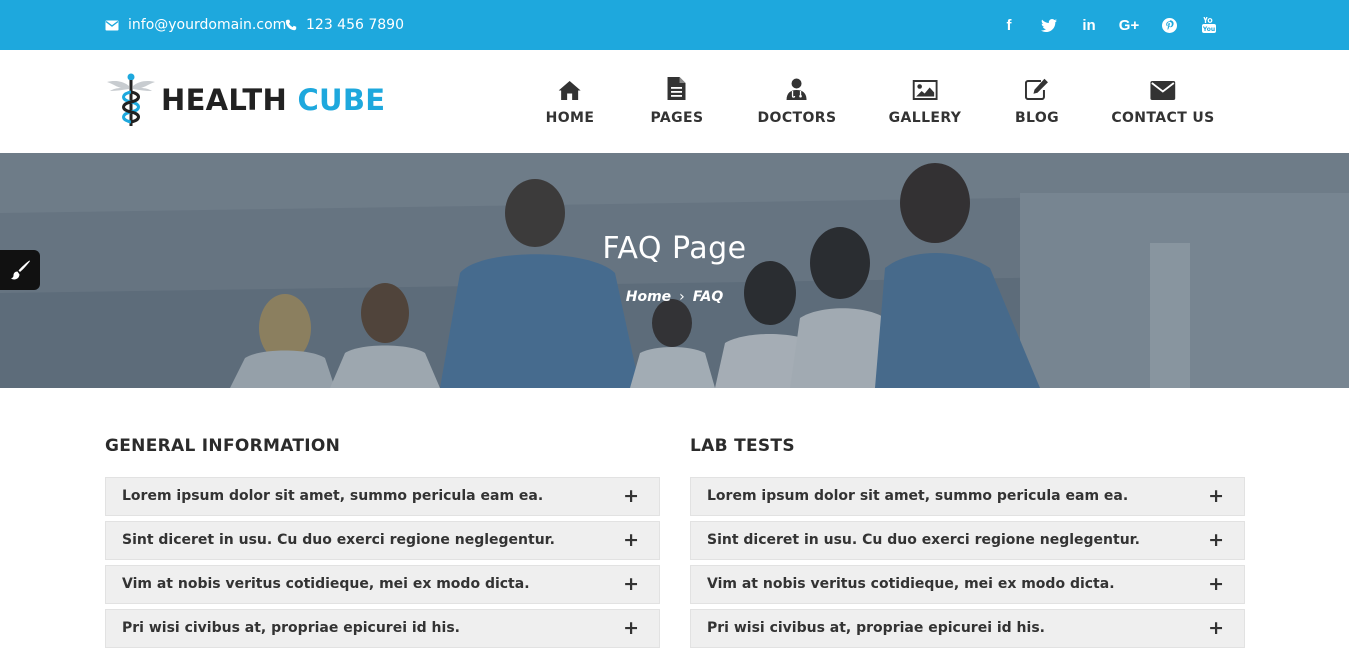  I want to click on page-title: FAQ Page, so click(674, 248).